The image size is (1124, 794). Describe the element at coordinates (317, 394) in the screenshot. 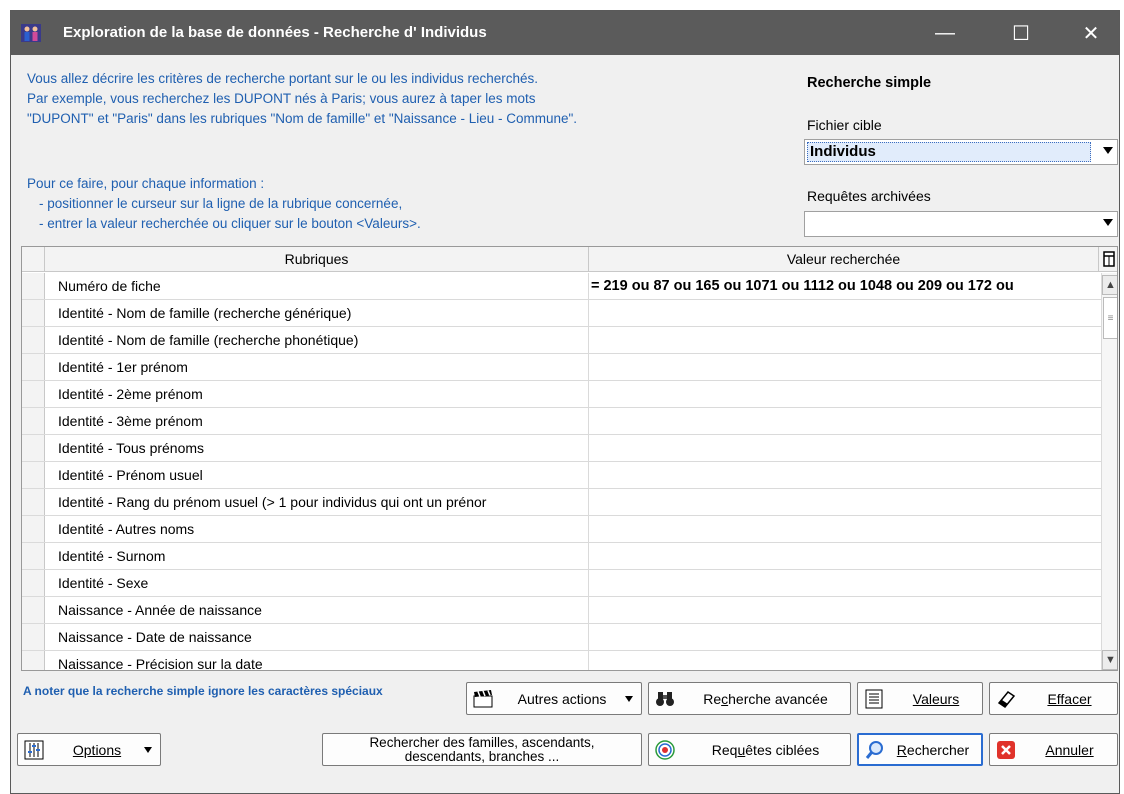

I see `rubrique-cell: Identité - 2ème prénom` at that location.